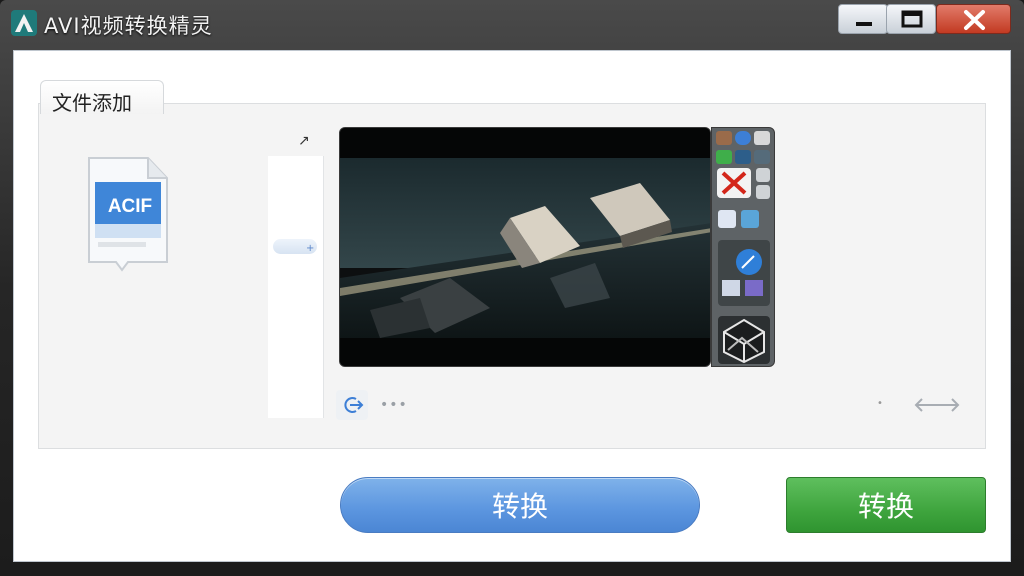 Image resolution: width=1024 pixels, height=576 pixels. Describe the element at coordinates (520, 505) in the screenshot. I see `convert-button-primary: 转换` at that location.